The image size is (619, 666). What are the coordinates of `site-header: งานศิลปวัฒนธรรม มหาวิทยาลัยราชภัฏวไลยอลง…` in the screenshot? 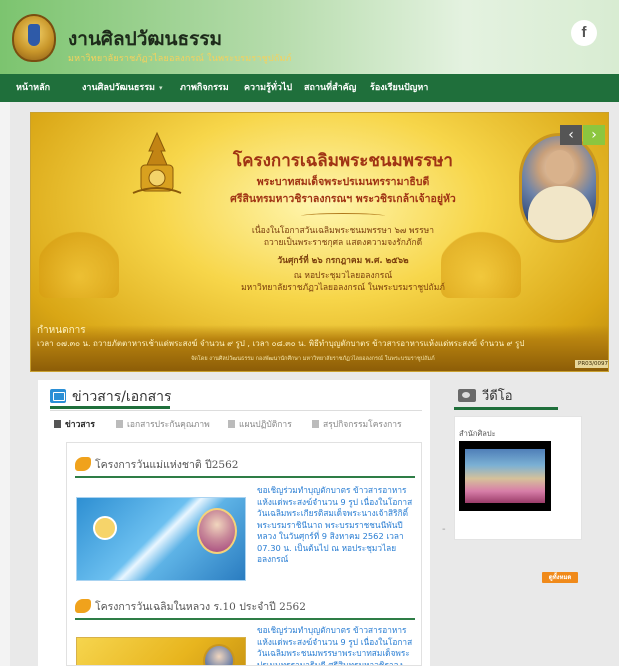 It's located at (309, 37).